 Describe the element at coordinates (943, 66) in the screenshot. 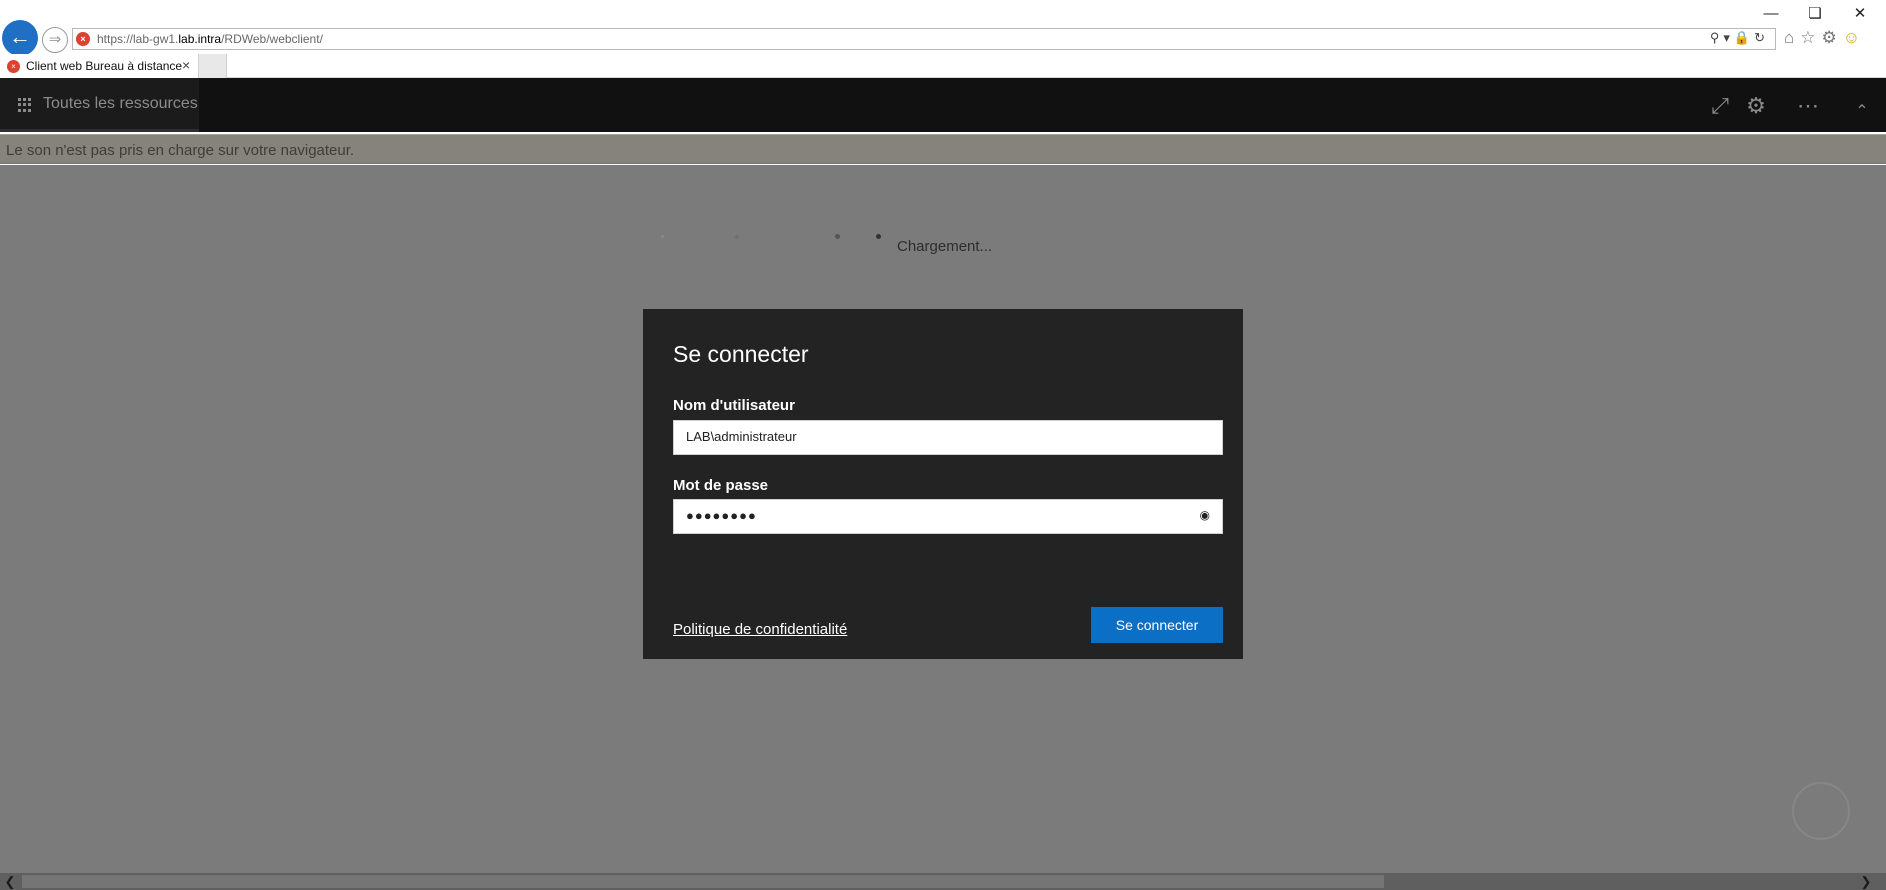

I see `tab-strip: × Client web Bureau à distance ×` at that location.